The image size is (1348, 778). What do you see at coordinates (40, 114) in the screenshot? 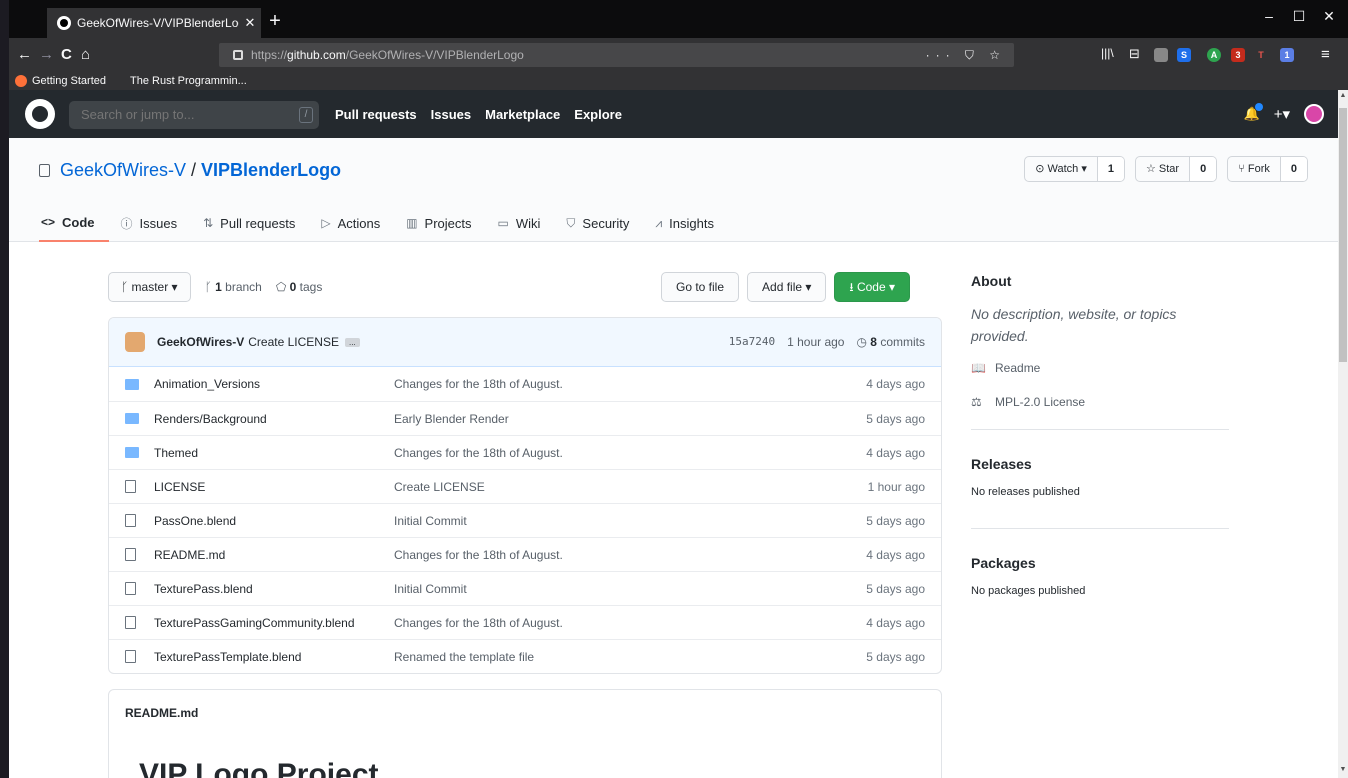
I see `github-logo-icon` at bounding box center [40, 114].